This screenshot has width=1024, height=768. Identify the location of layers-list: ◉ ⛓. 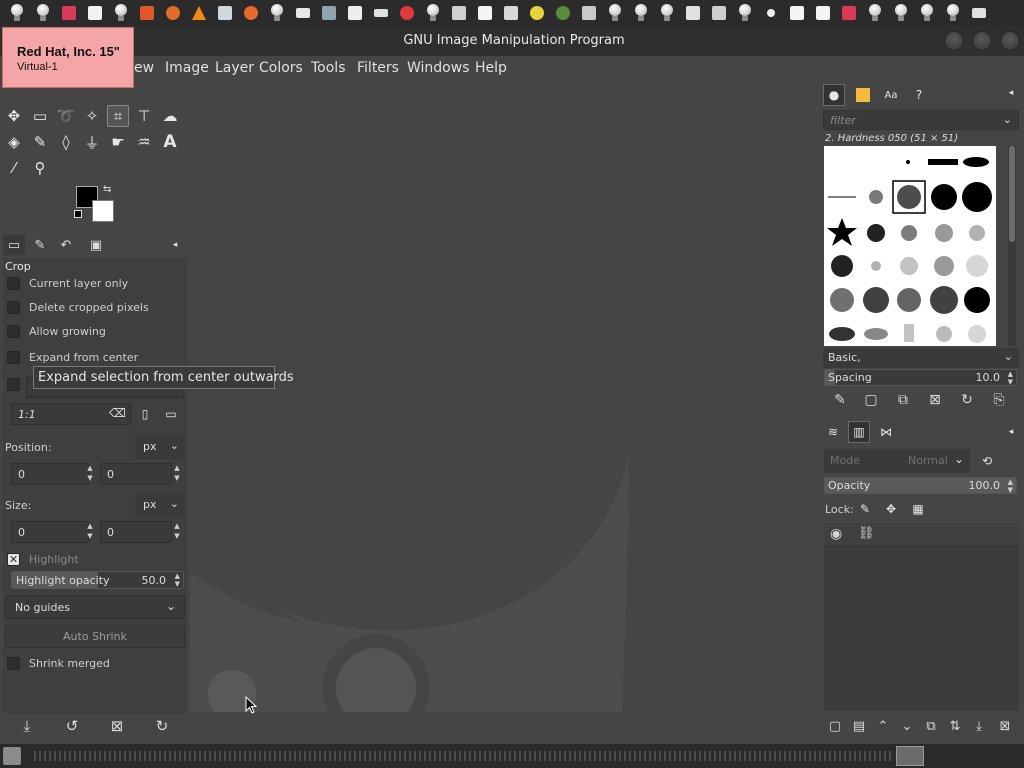
(921, 617).